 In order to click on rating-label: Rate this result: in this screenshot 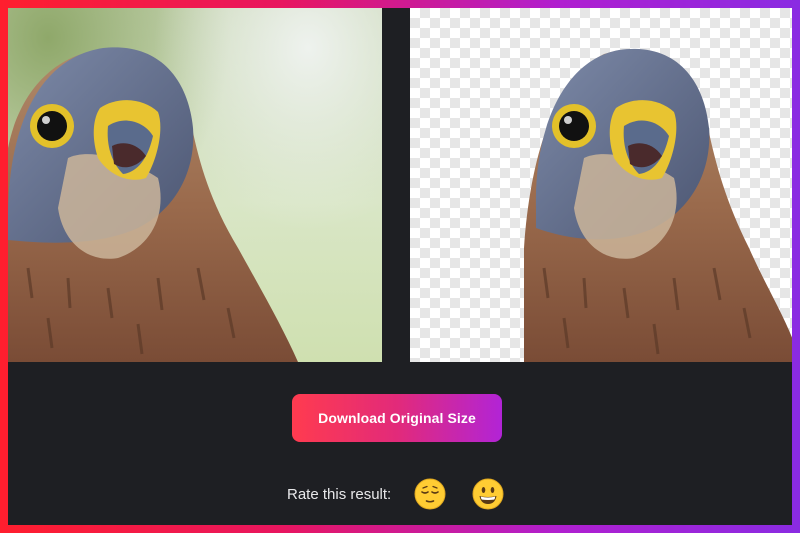, I will do `click(339, 494)`.